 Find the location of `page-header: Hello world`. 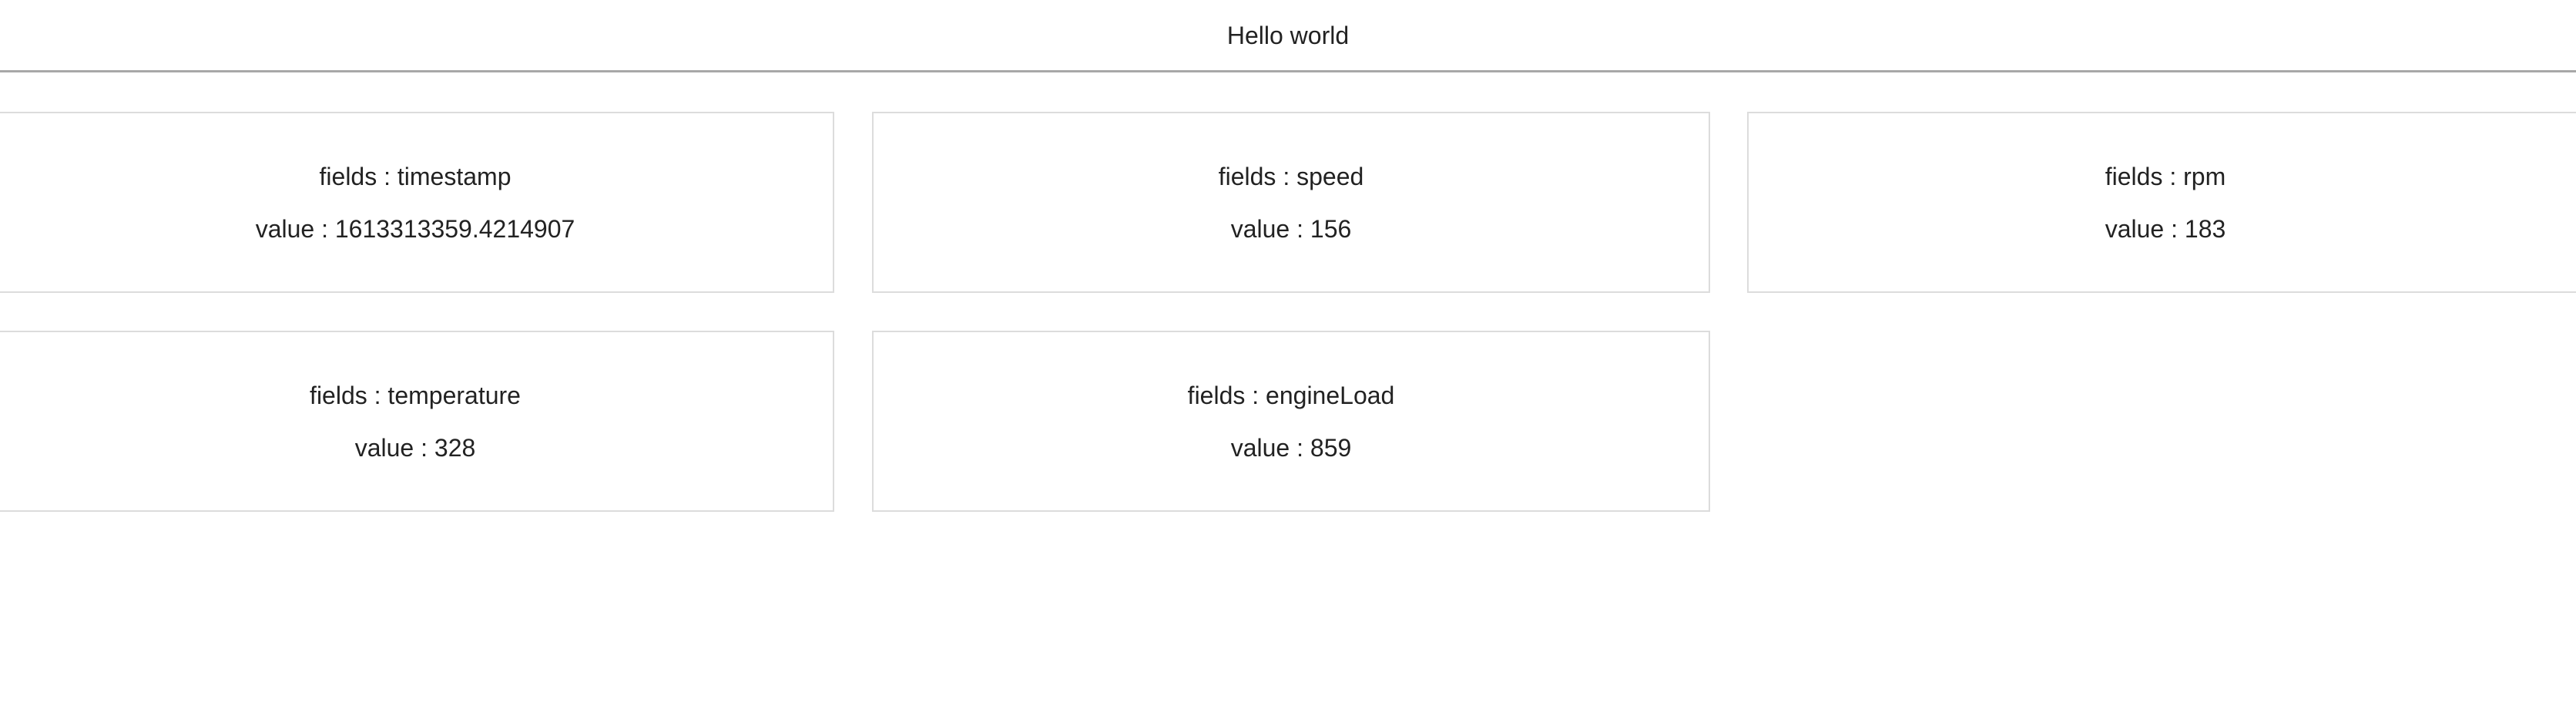

page-header: Hello world is located at coordinates (1288, 36).